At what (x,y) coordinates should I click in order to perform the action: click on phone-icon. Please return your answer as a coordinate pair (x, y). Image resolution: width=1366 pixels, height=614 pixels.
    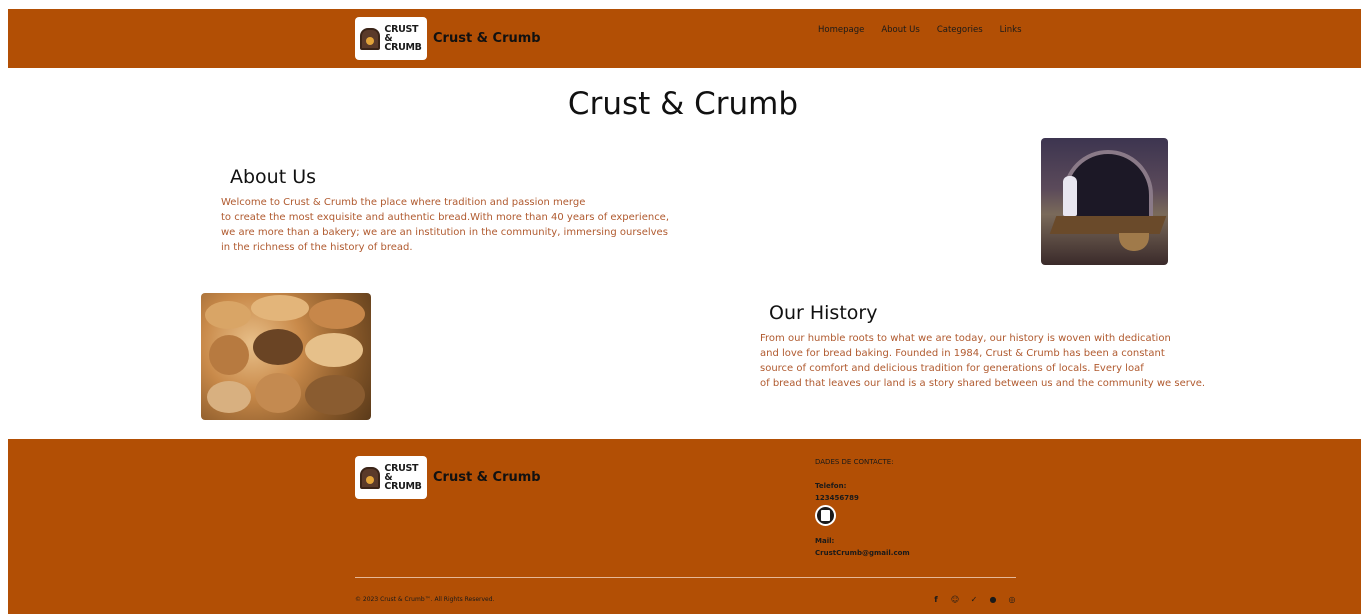
    Looking at the image, I should click on (825, 515).